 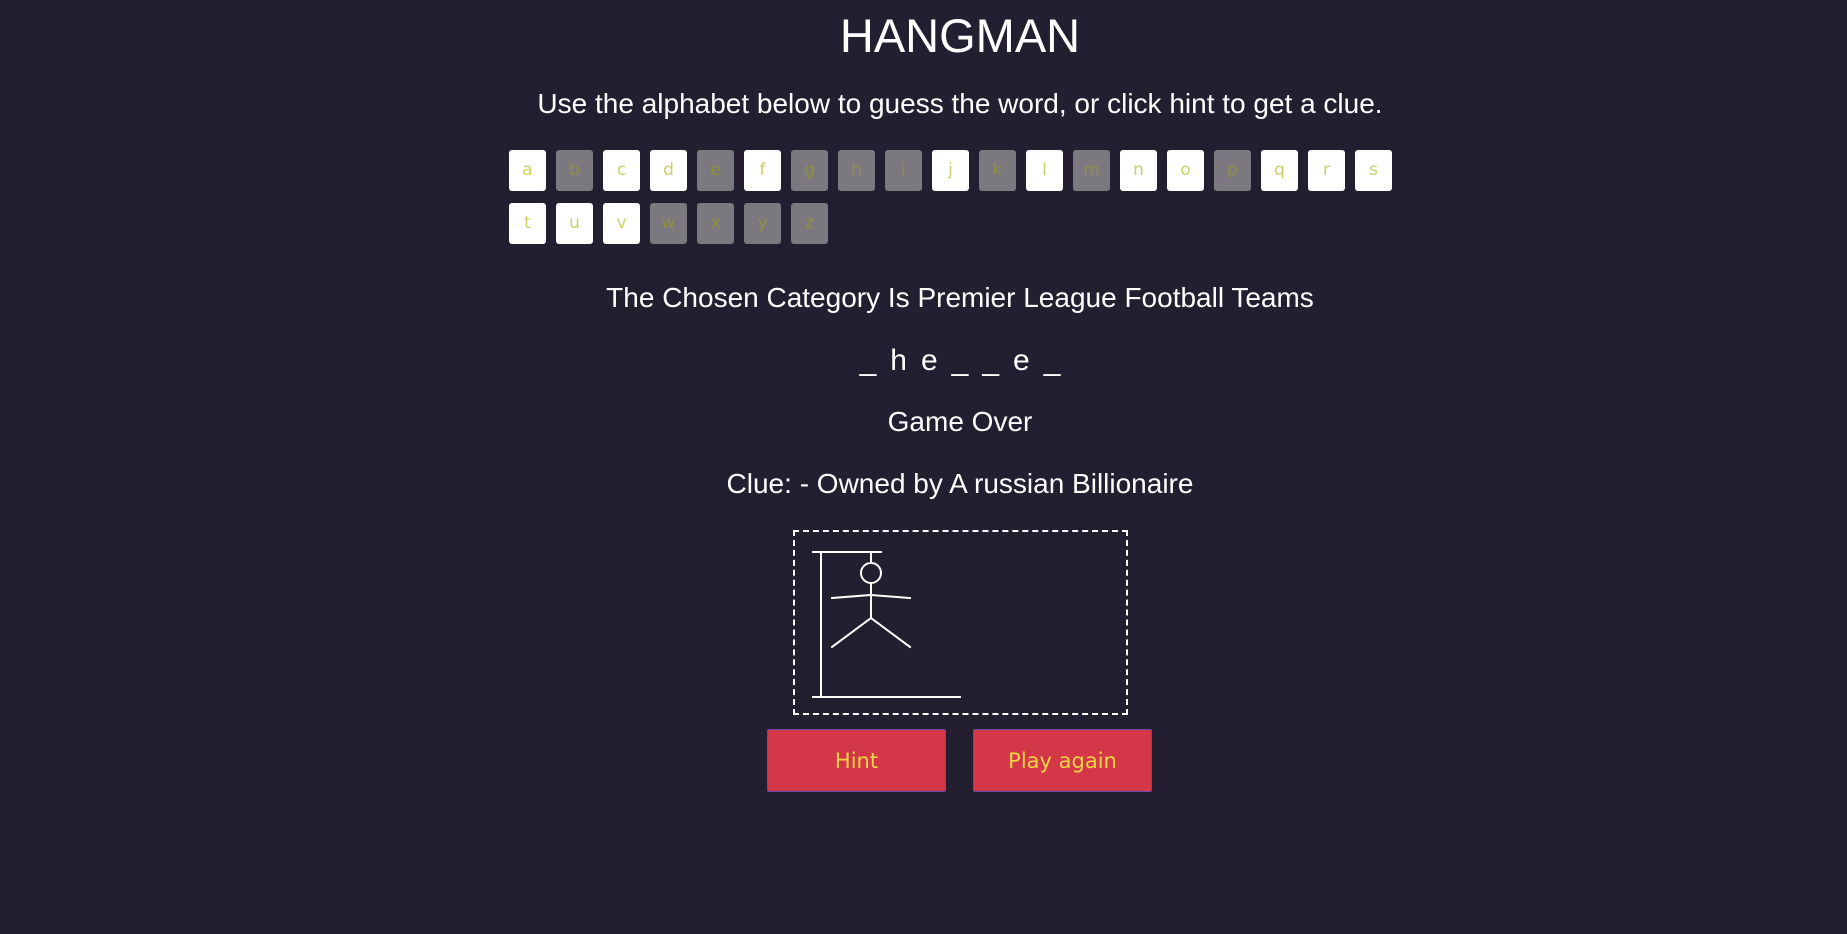 What do you see at coordinates (715, 170) in the screenshot?
I see `letter-button-e: e` at bounding box center [715, 170].